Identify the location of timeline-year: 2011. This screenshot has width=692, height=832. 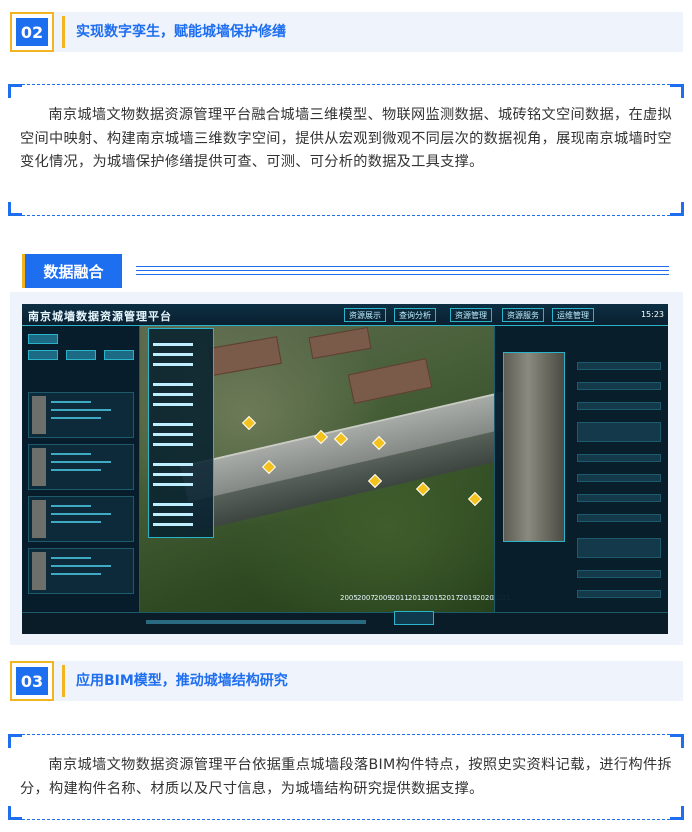
(400, 598).